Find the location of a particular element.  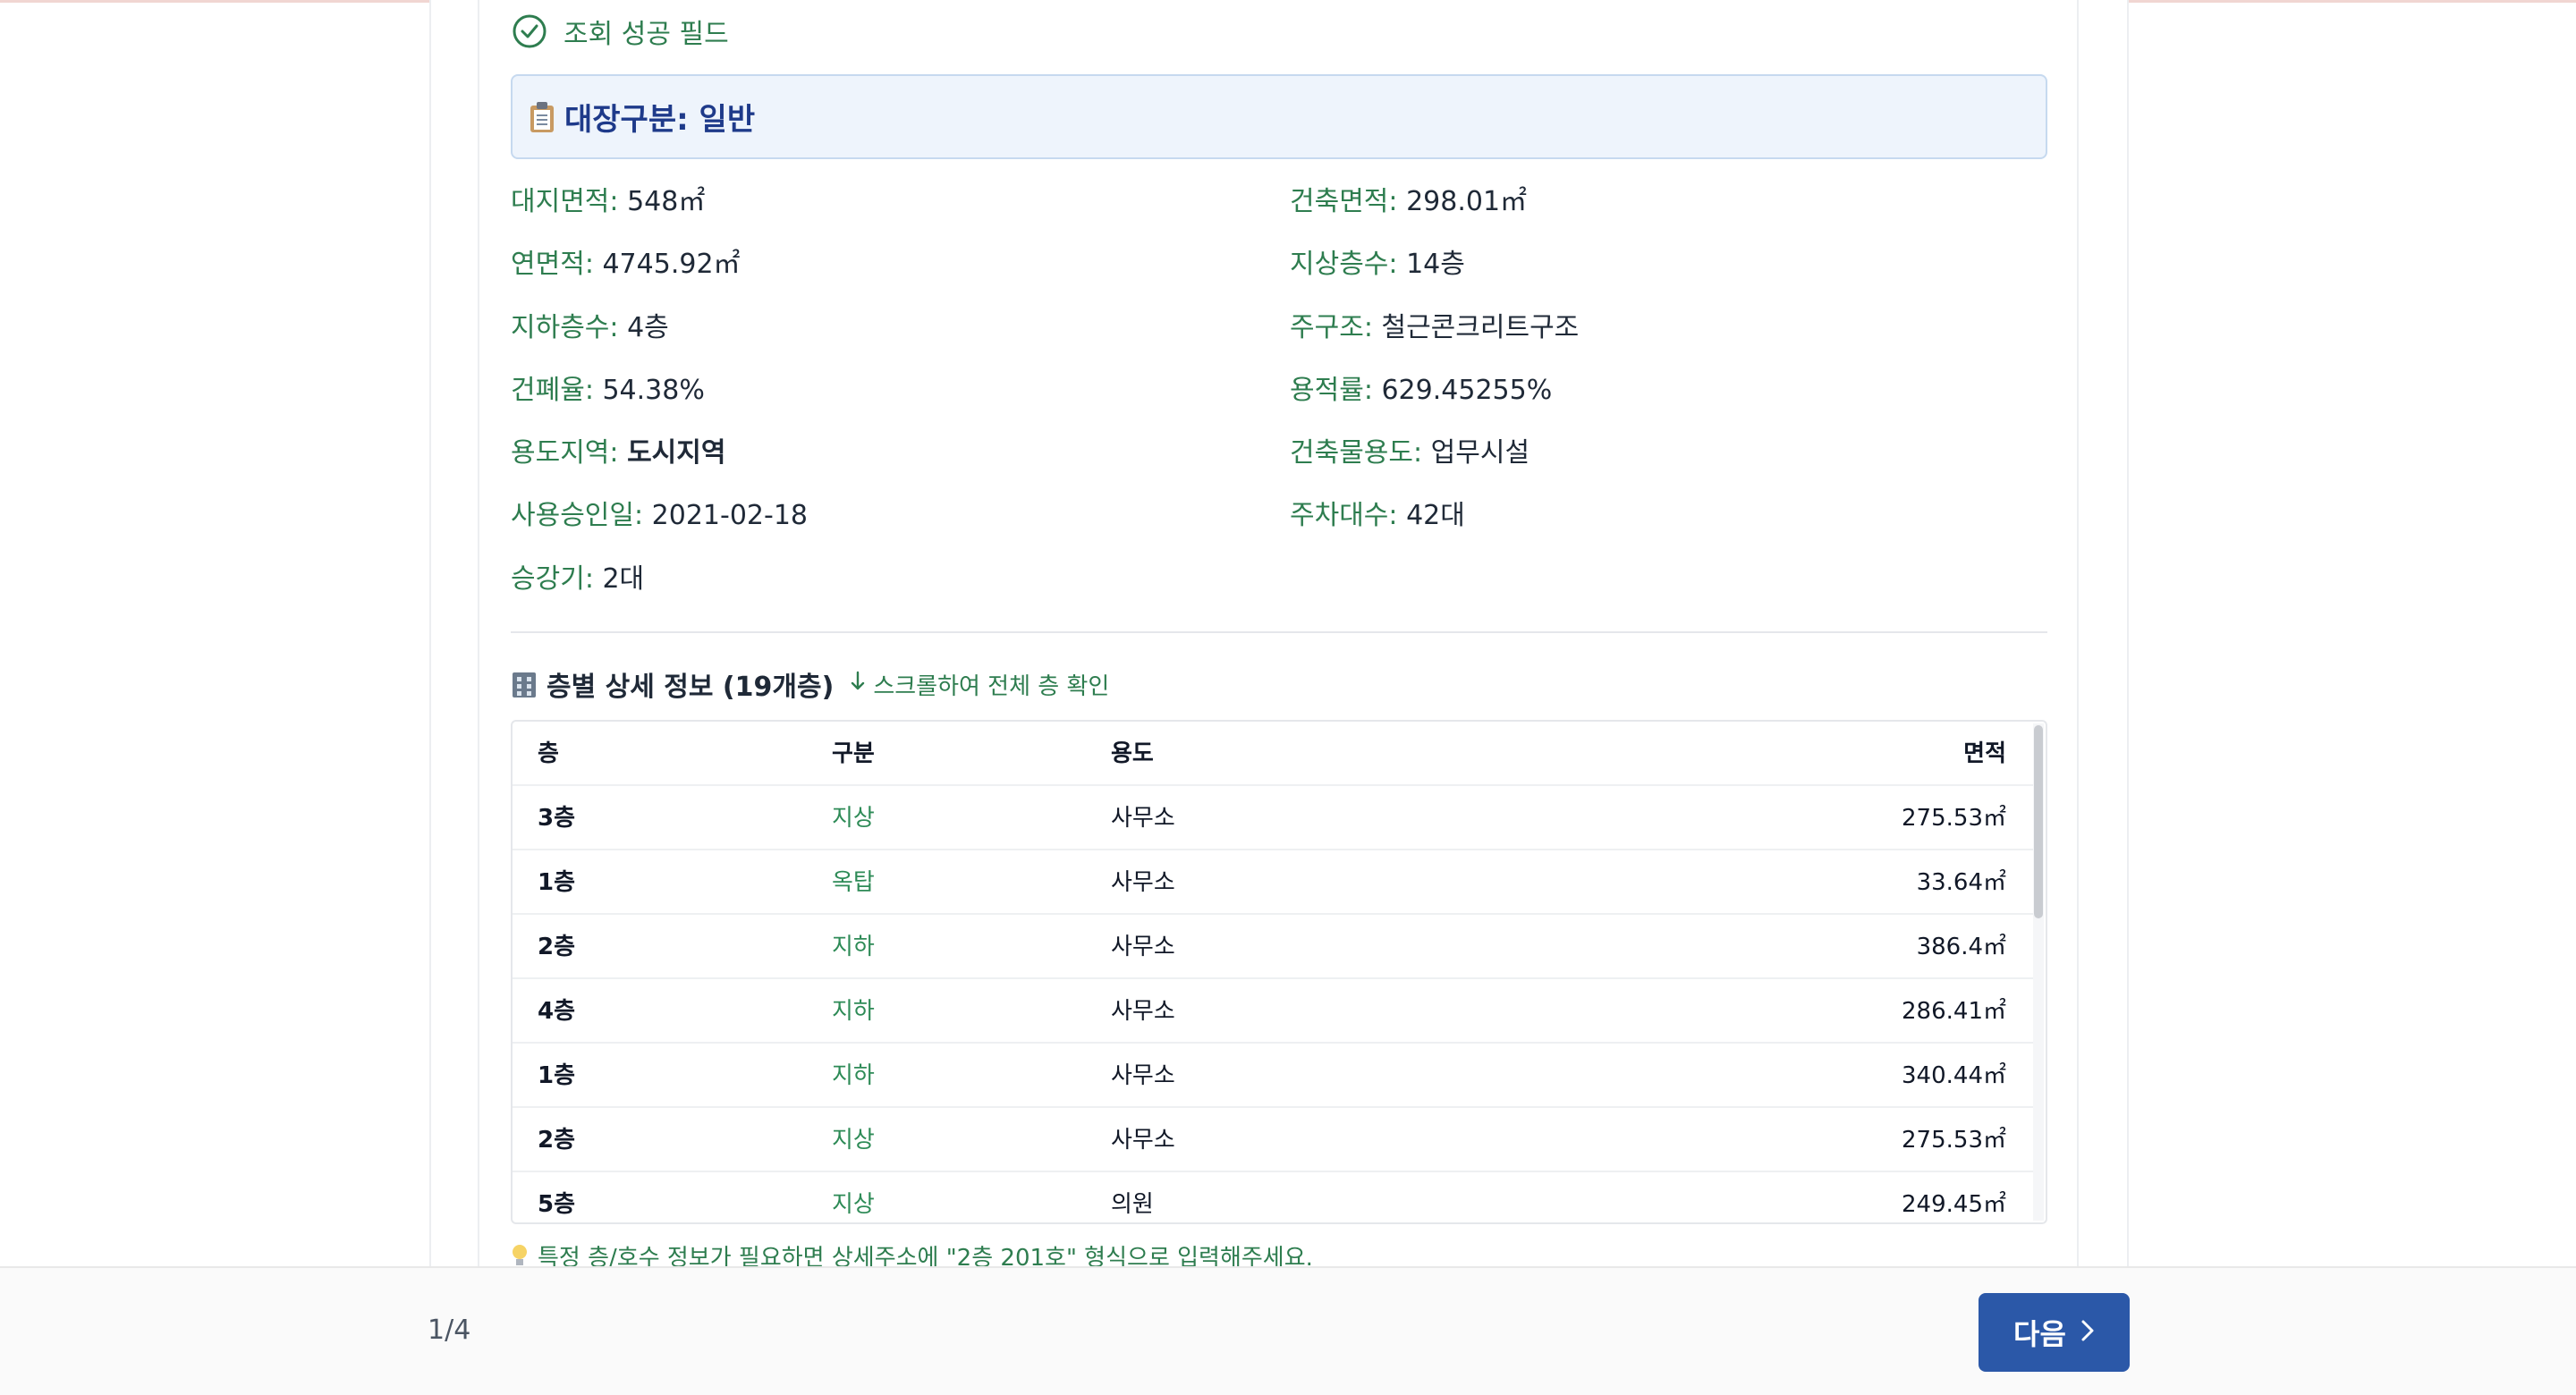

arrow-down-icon is located at coordinates (858, 684).